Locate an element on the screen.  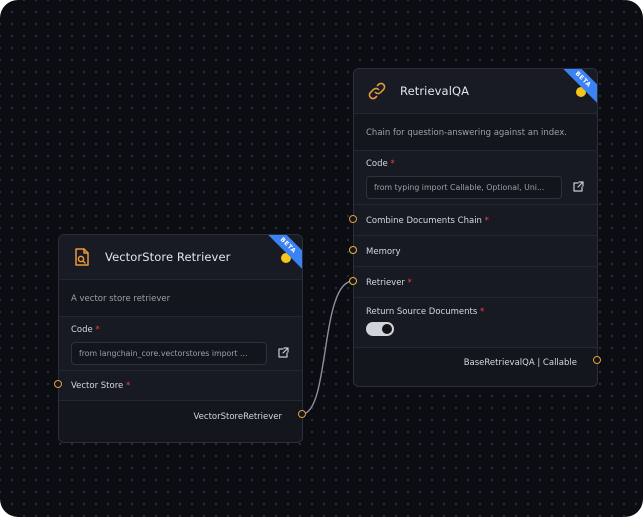
file-search-icon is located at coordinates (82, 257).